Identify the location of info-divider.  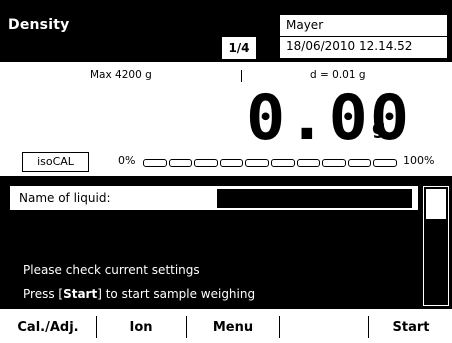
(363, 36).